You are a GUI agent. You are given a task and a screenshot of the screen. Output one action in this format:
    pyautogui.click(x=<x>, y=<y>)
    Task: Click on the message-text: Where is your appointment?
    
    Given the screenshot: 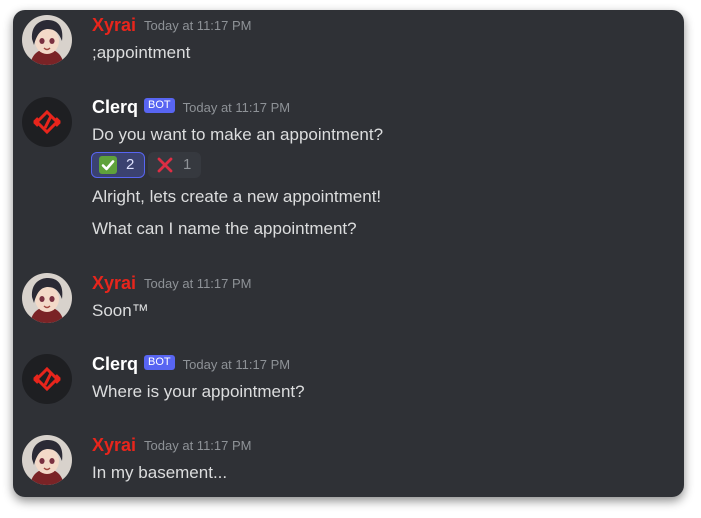 What is the action you would take?
    pyautogui.click(x=198, y=391)
    